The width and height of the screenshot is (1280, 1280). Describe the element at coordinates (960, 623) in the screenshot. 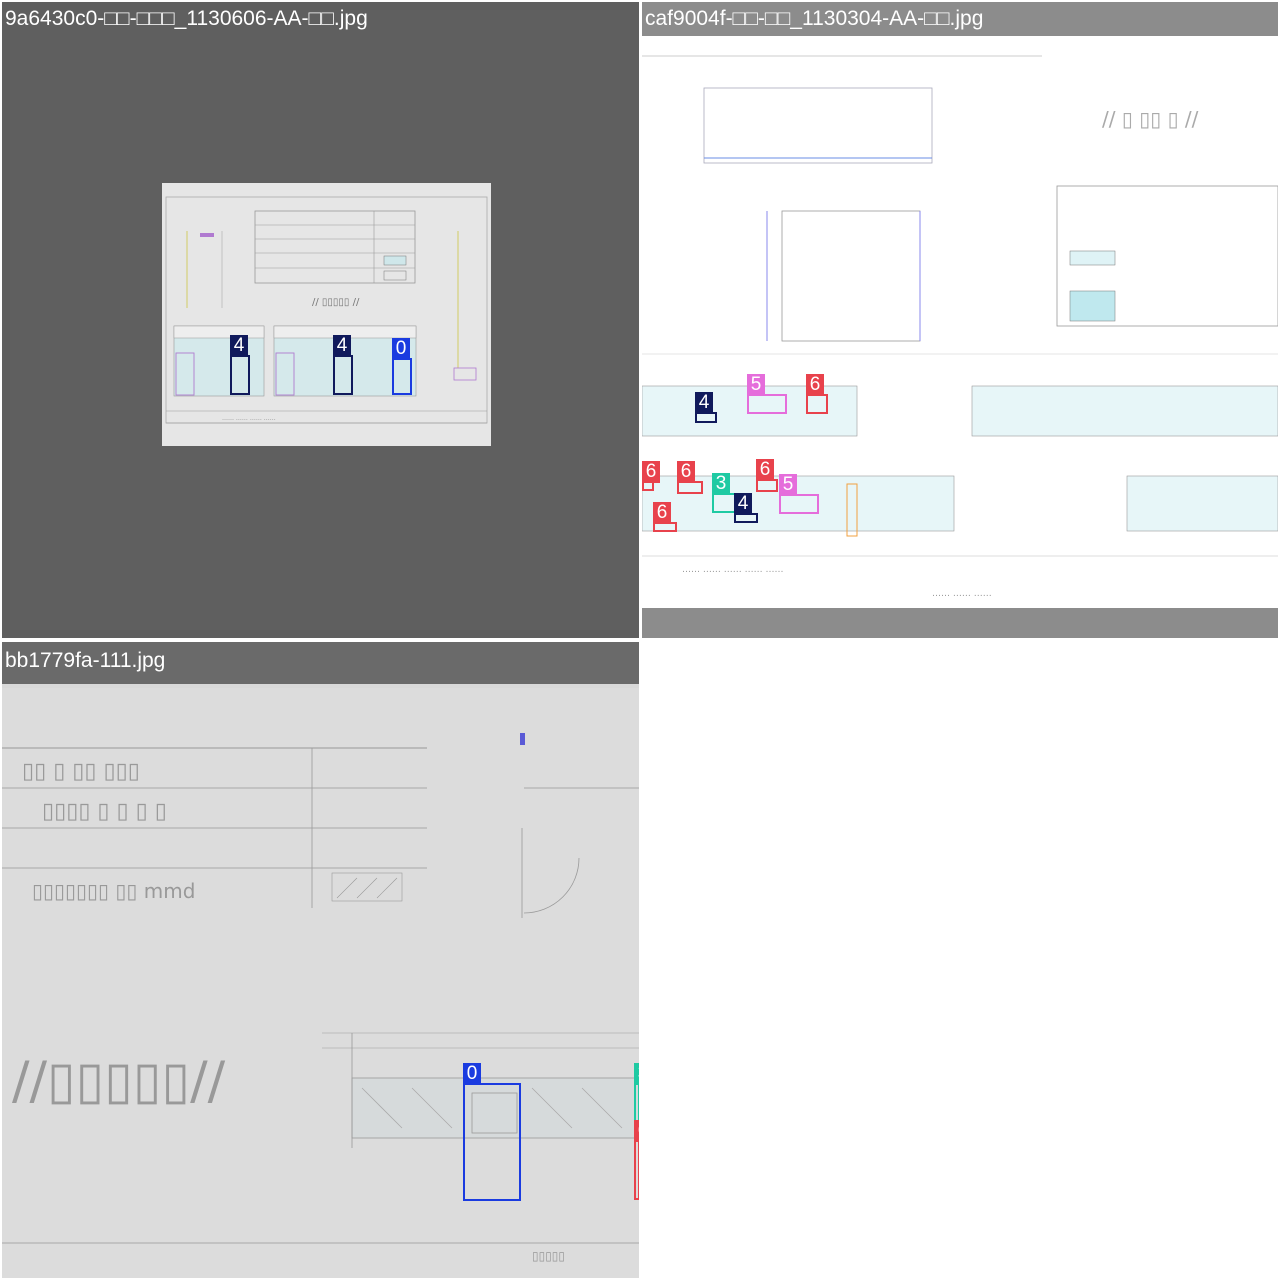

I see `image-padding` at that location.